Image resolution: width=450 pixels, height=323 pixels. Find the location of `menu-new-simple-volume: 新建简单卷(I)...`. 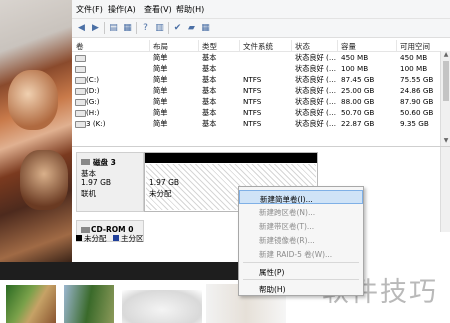

menu-new-simple-volume: 新建简单卷(I)... is located at coordinates (301, 197).